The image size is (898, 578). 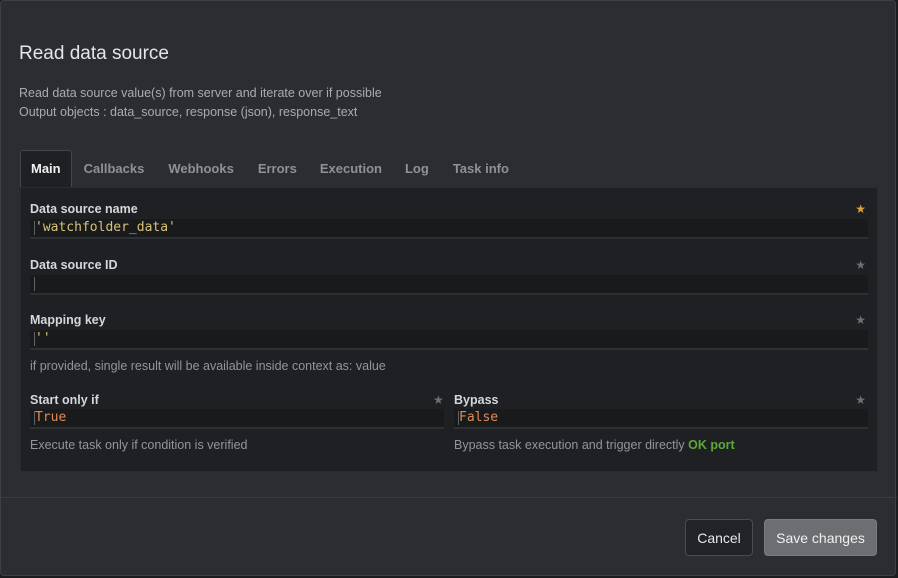 I want to click on mapping-key-label: Mapping key, so click(x=68, y=320).